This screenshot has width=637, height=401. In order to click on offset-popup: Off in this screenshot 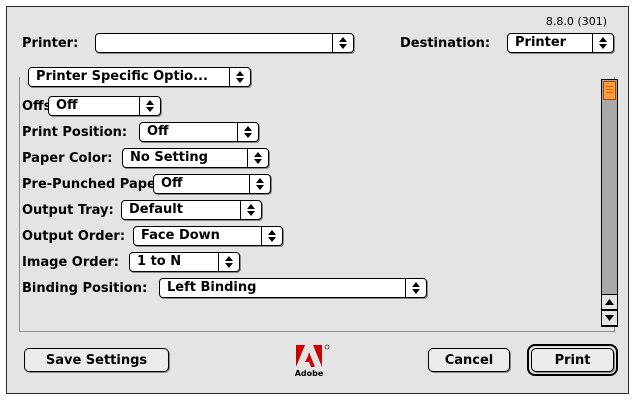, I will do `click(104, 106)`.